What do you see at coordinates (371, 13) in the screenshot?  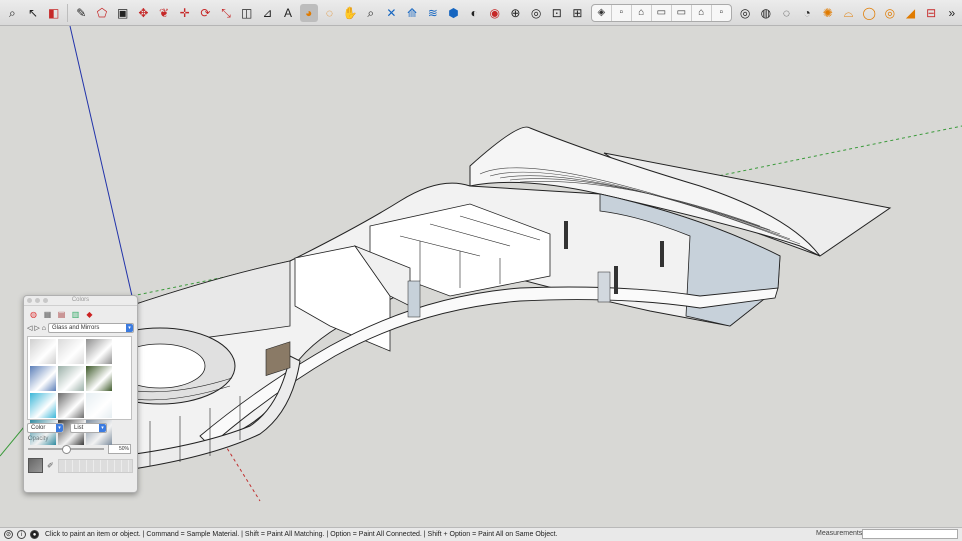 I see `zoom-tool-icon: ⌕` at bounding box center [371, 13].